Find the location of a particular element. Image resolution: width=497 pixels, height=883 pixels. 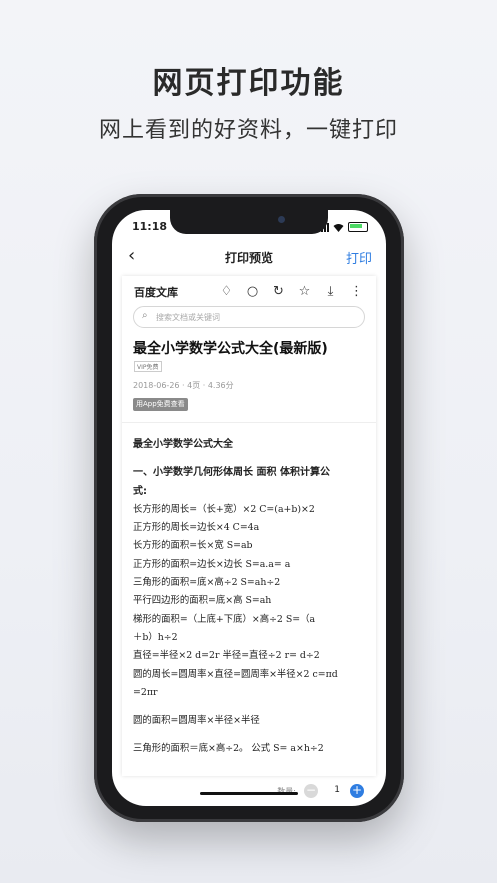

promo-subline: 网上看到的好资料，一键打印 is located at coordinates (248, 130).